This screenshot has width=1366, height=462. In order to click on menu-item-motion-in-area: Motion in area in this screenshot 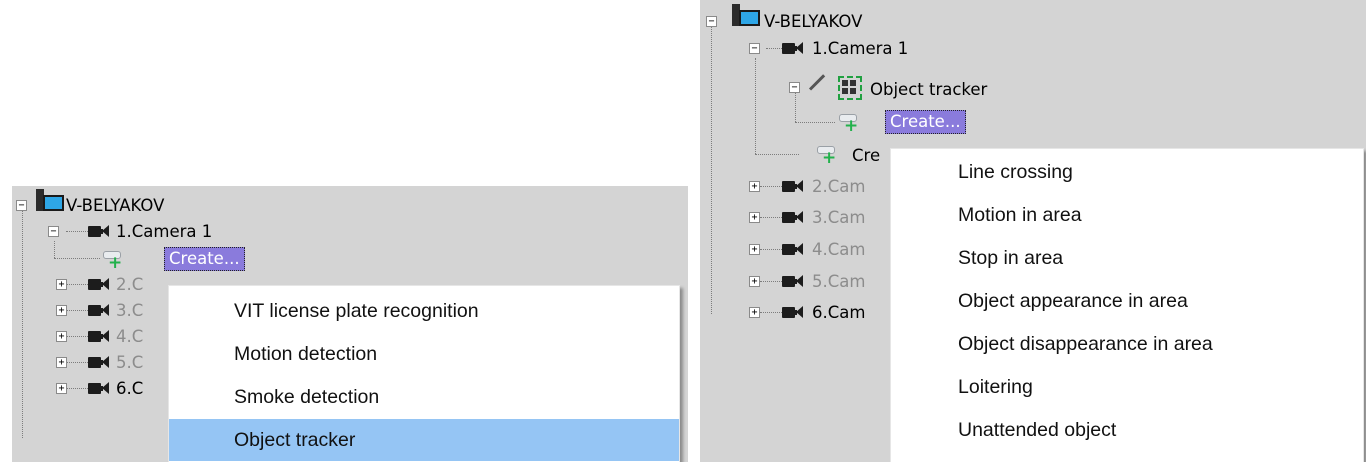, I will do `click(1127, 215)`.